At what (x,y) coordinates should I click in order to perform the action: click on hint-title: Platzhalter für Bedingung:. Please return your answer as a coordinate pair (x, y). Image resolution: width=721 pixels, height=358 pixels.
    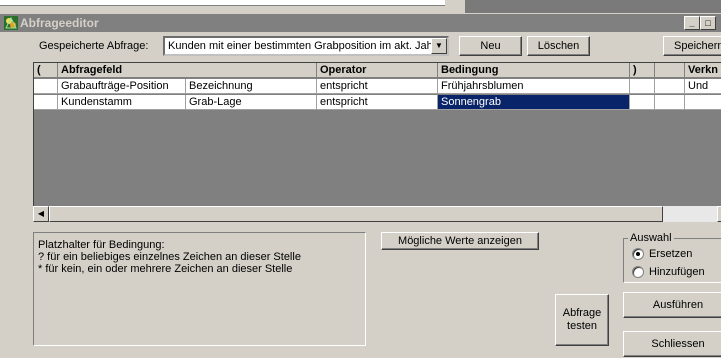
    Looking at the image, I should click on (101, 245).